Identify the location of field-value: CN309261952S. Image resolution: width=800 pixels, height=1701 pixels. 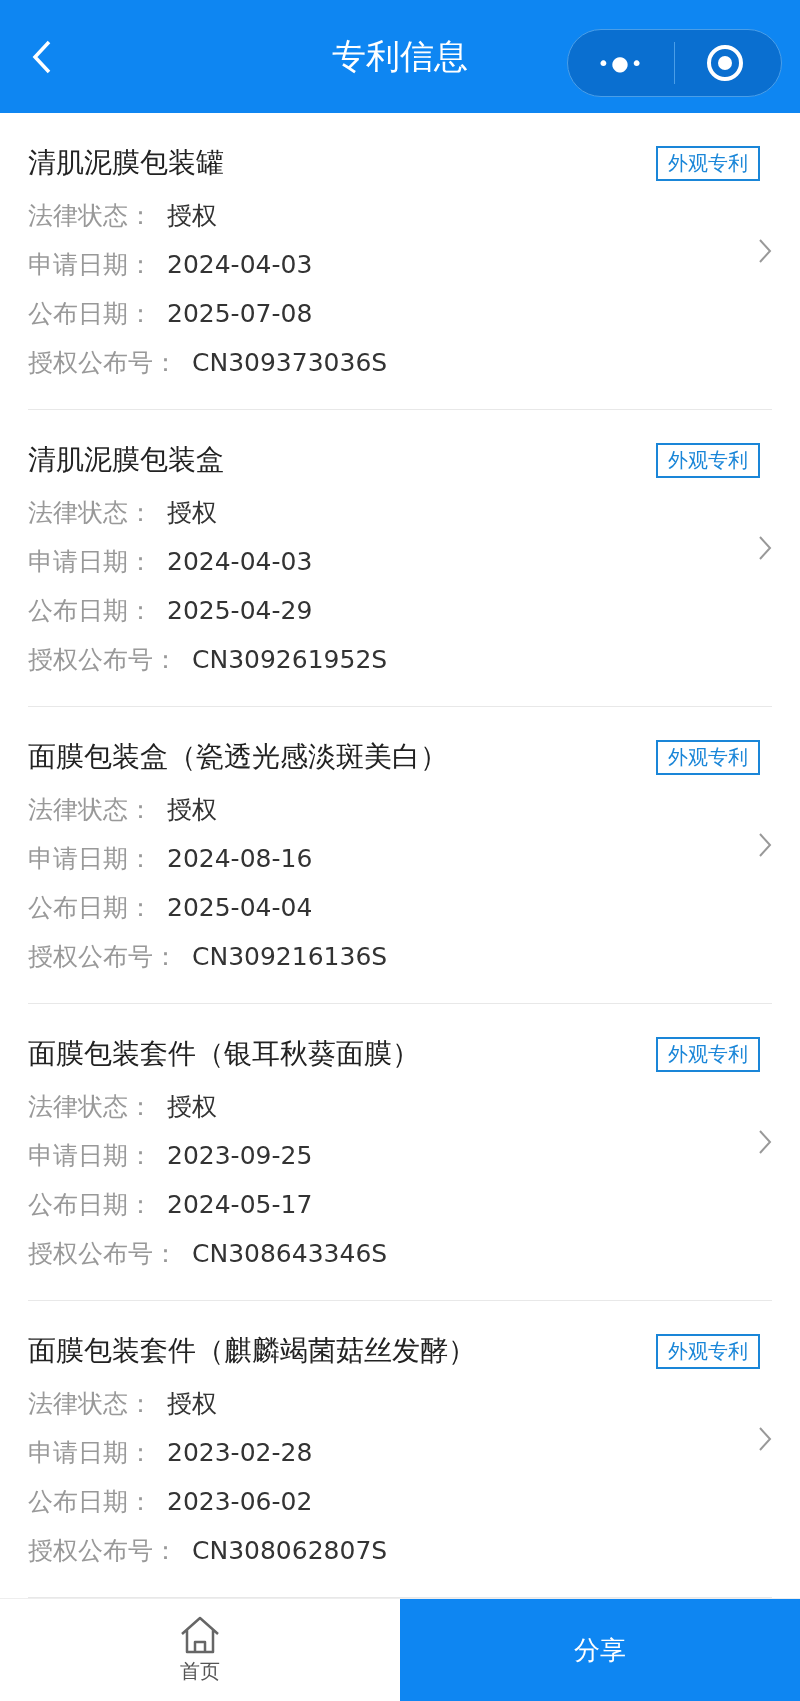
(290, 659).